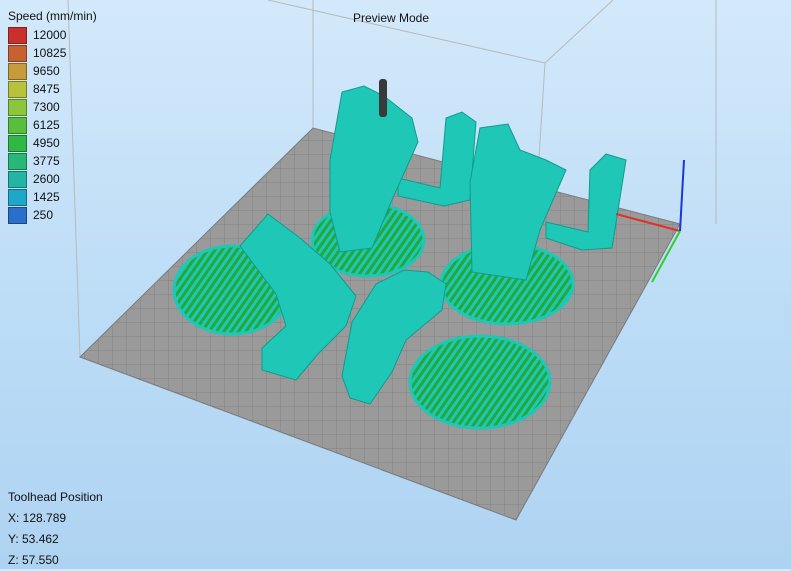 Image resolution: width=791 pixels, height=571 pixels. What do you see at coordinates (37, 518) in the screenshot?
I see `toolhead-x: X: 128.789` at bounding box center [37, 518].